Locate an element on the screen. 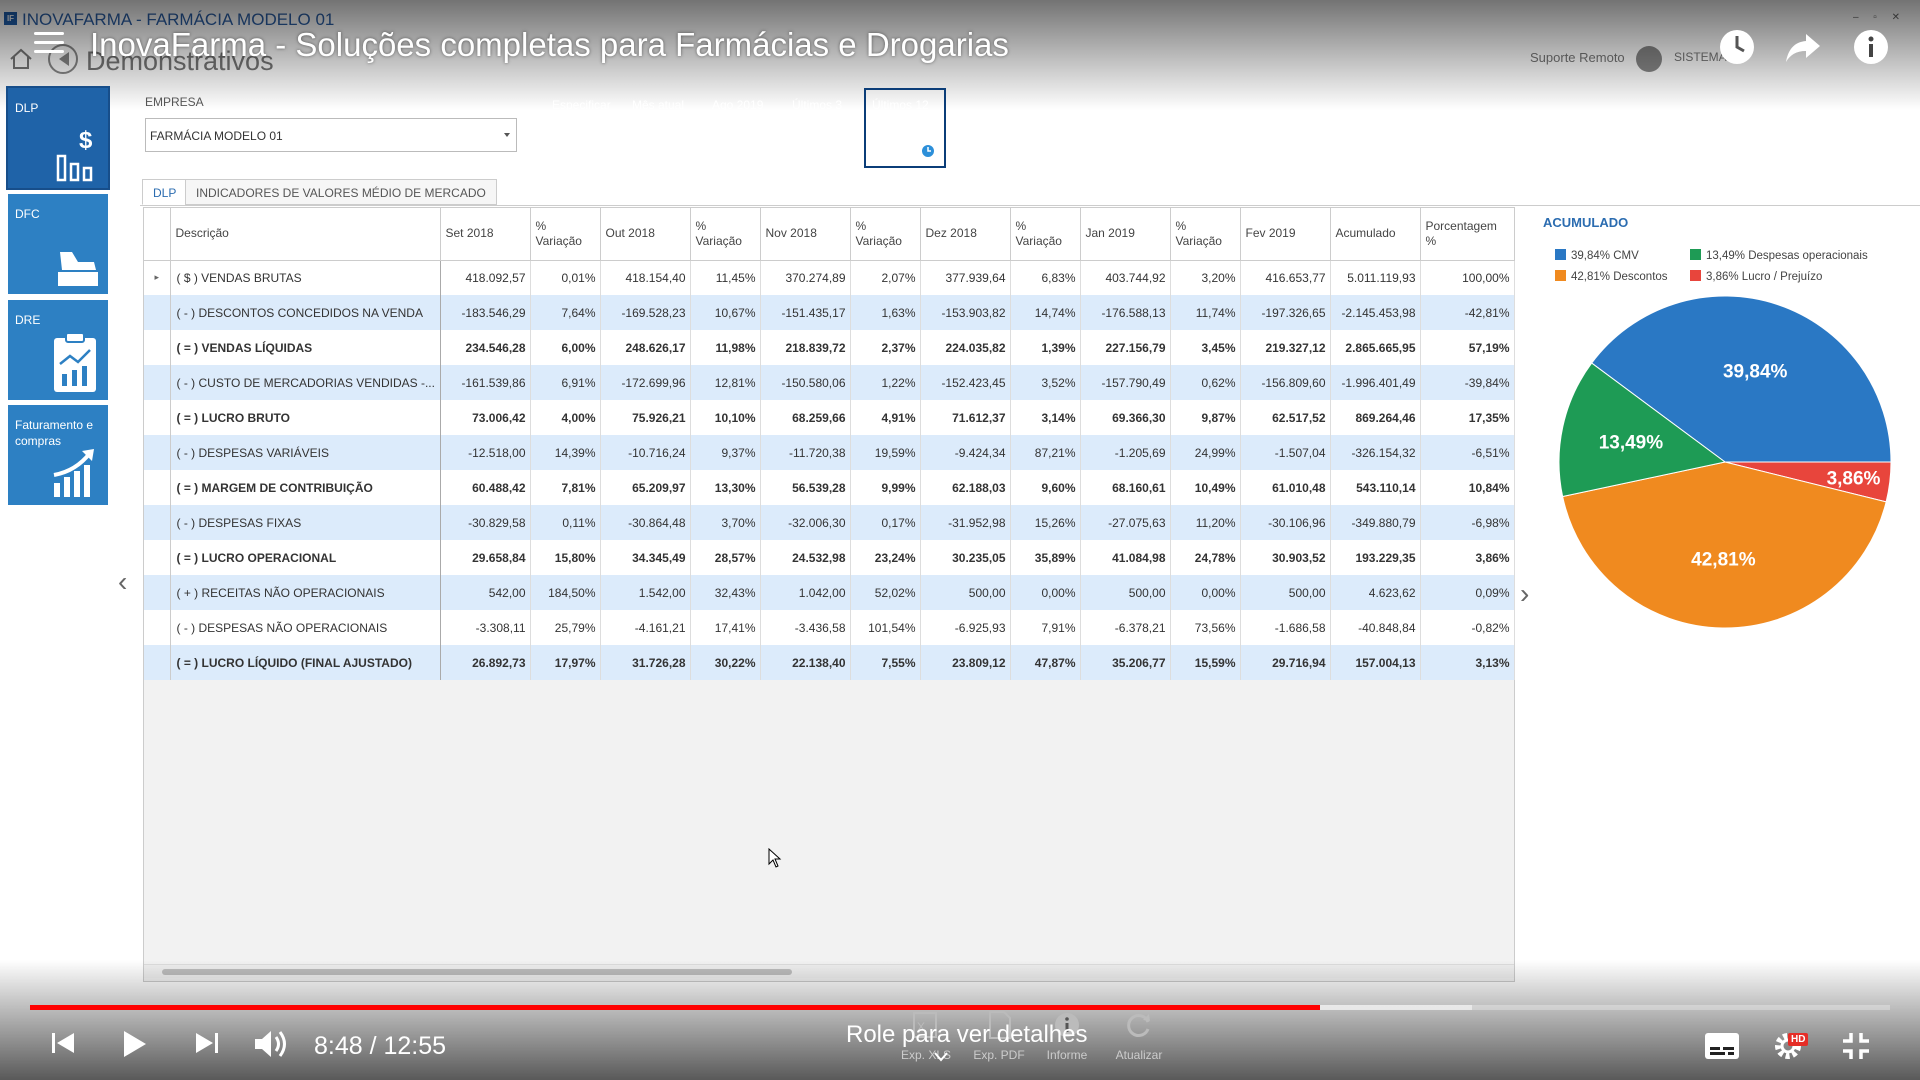 Image resolution: width=1920 pixels, height=1080 pixels. video-bottom-overlay is located at coordinates (960, 1020).